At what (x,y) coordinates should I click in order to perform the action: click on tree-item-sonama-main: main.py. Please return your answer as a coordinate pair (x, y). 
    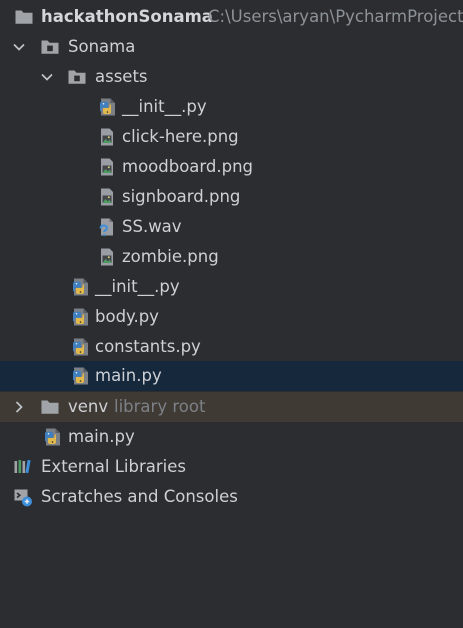
    Looking at the image, I should click on (231, 376).